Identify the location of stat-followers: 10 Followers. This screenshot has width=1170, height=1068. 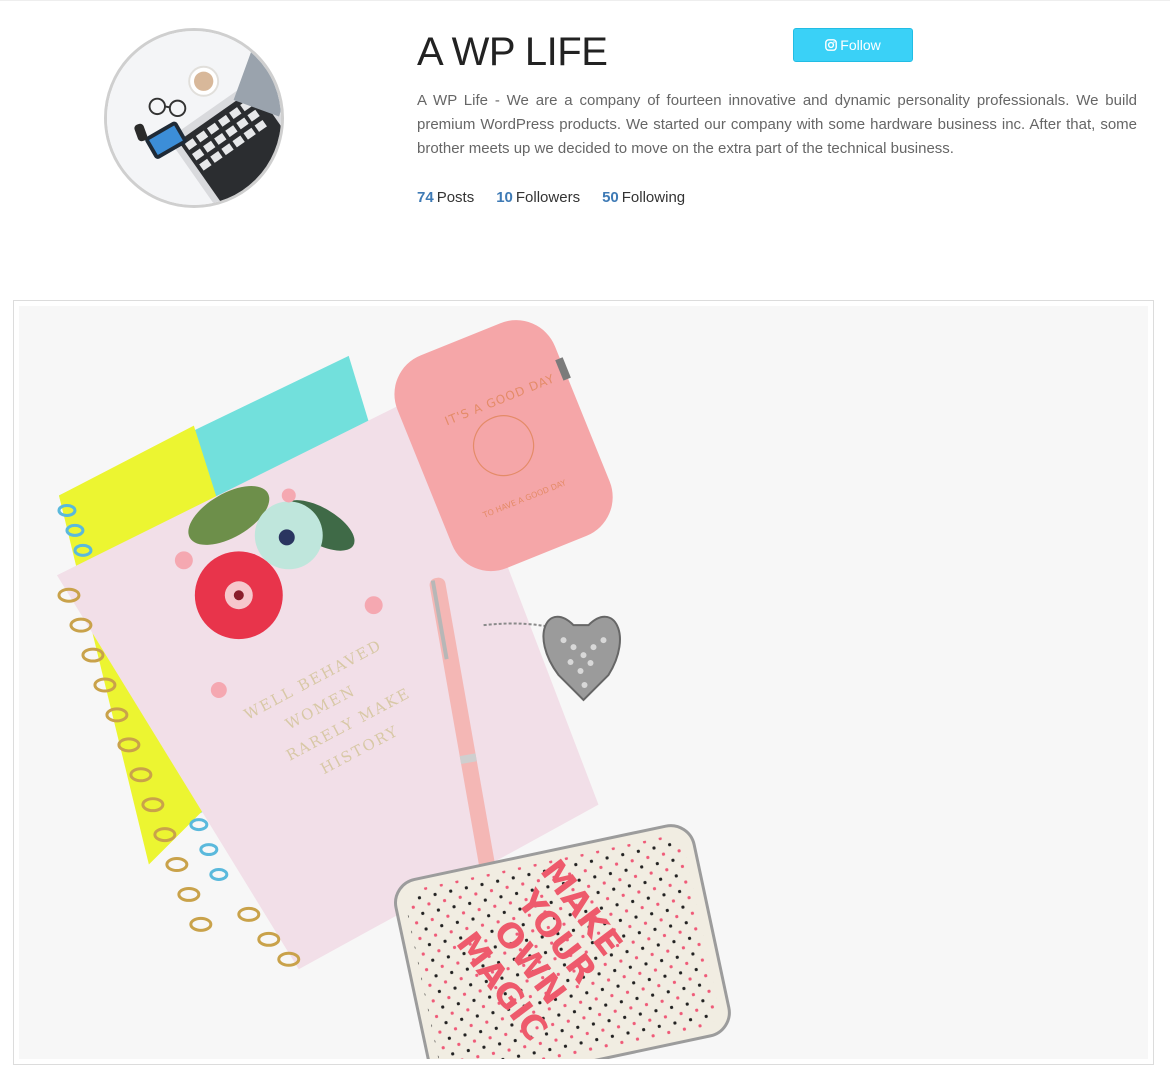
(538, 197).